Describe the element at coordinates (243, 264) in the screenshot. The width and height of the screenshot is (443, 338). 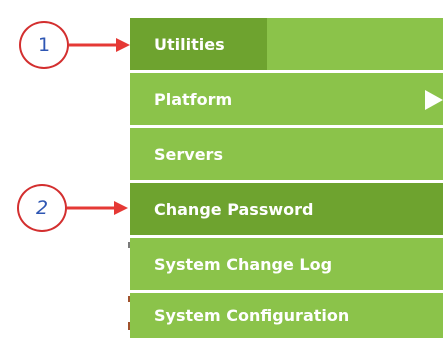
I see `menu-item-system-change-log-label: System Change Log` at that location.